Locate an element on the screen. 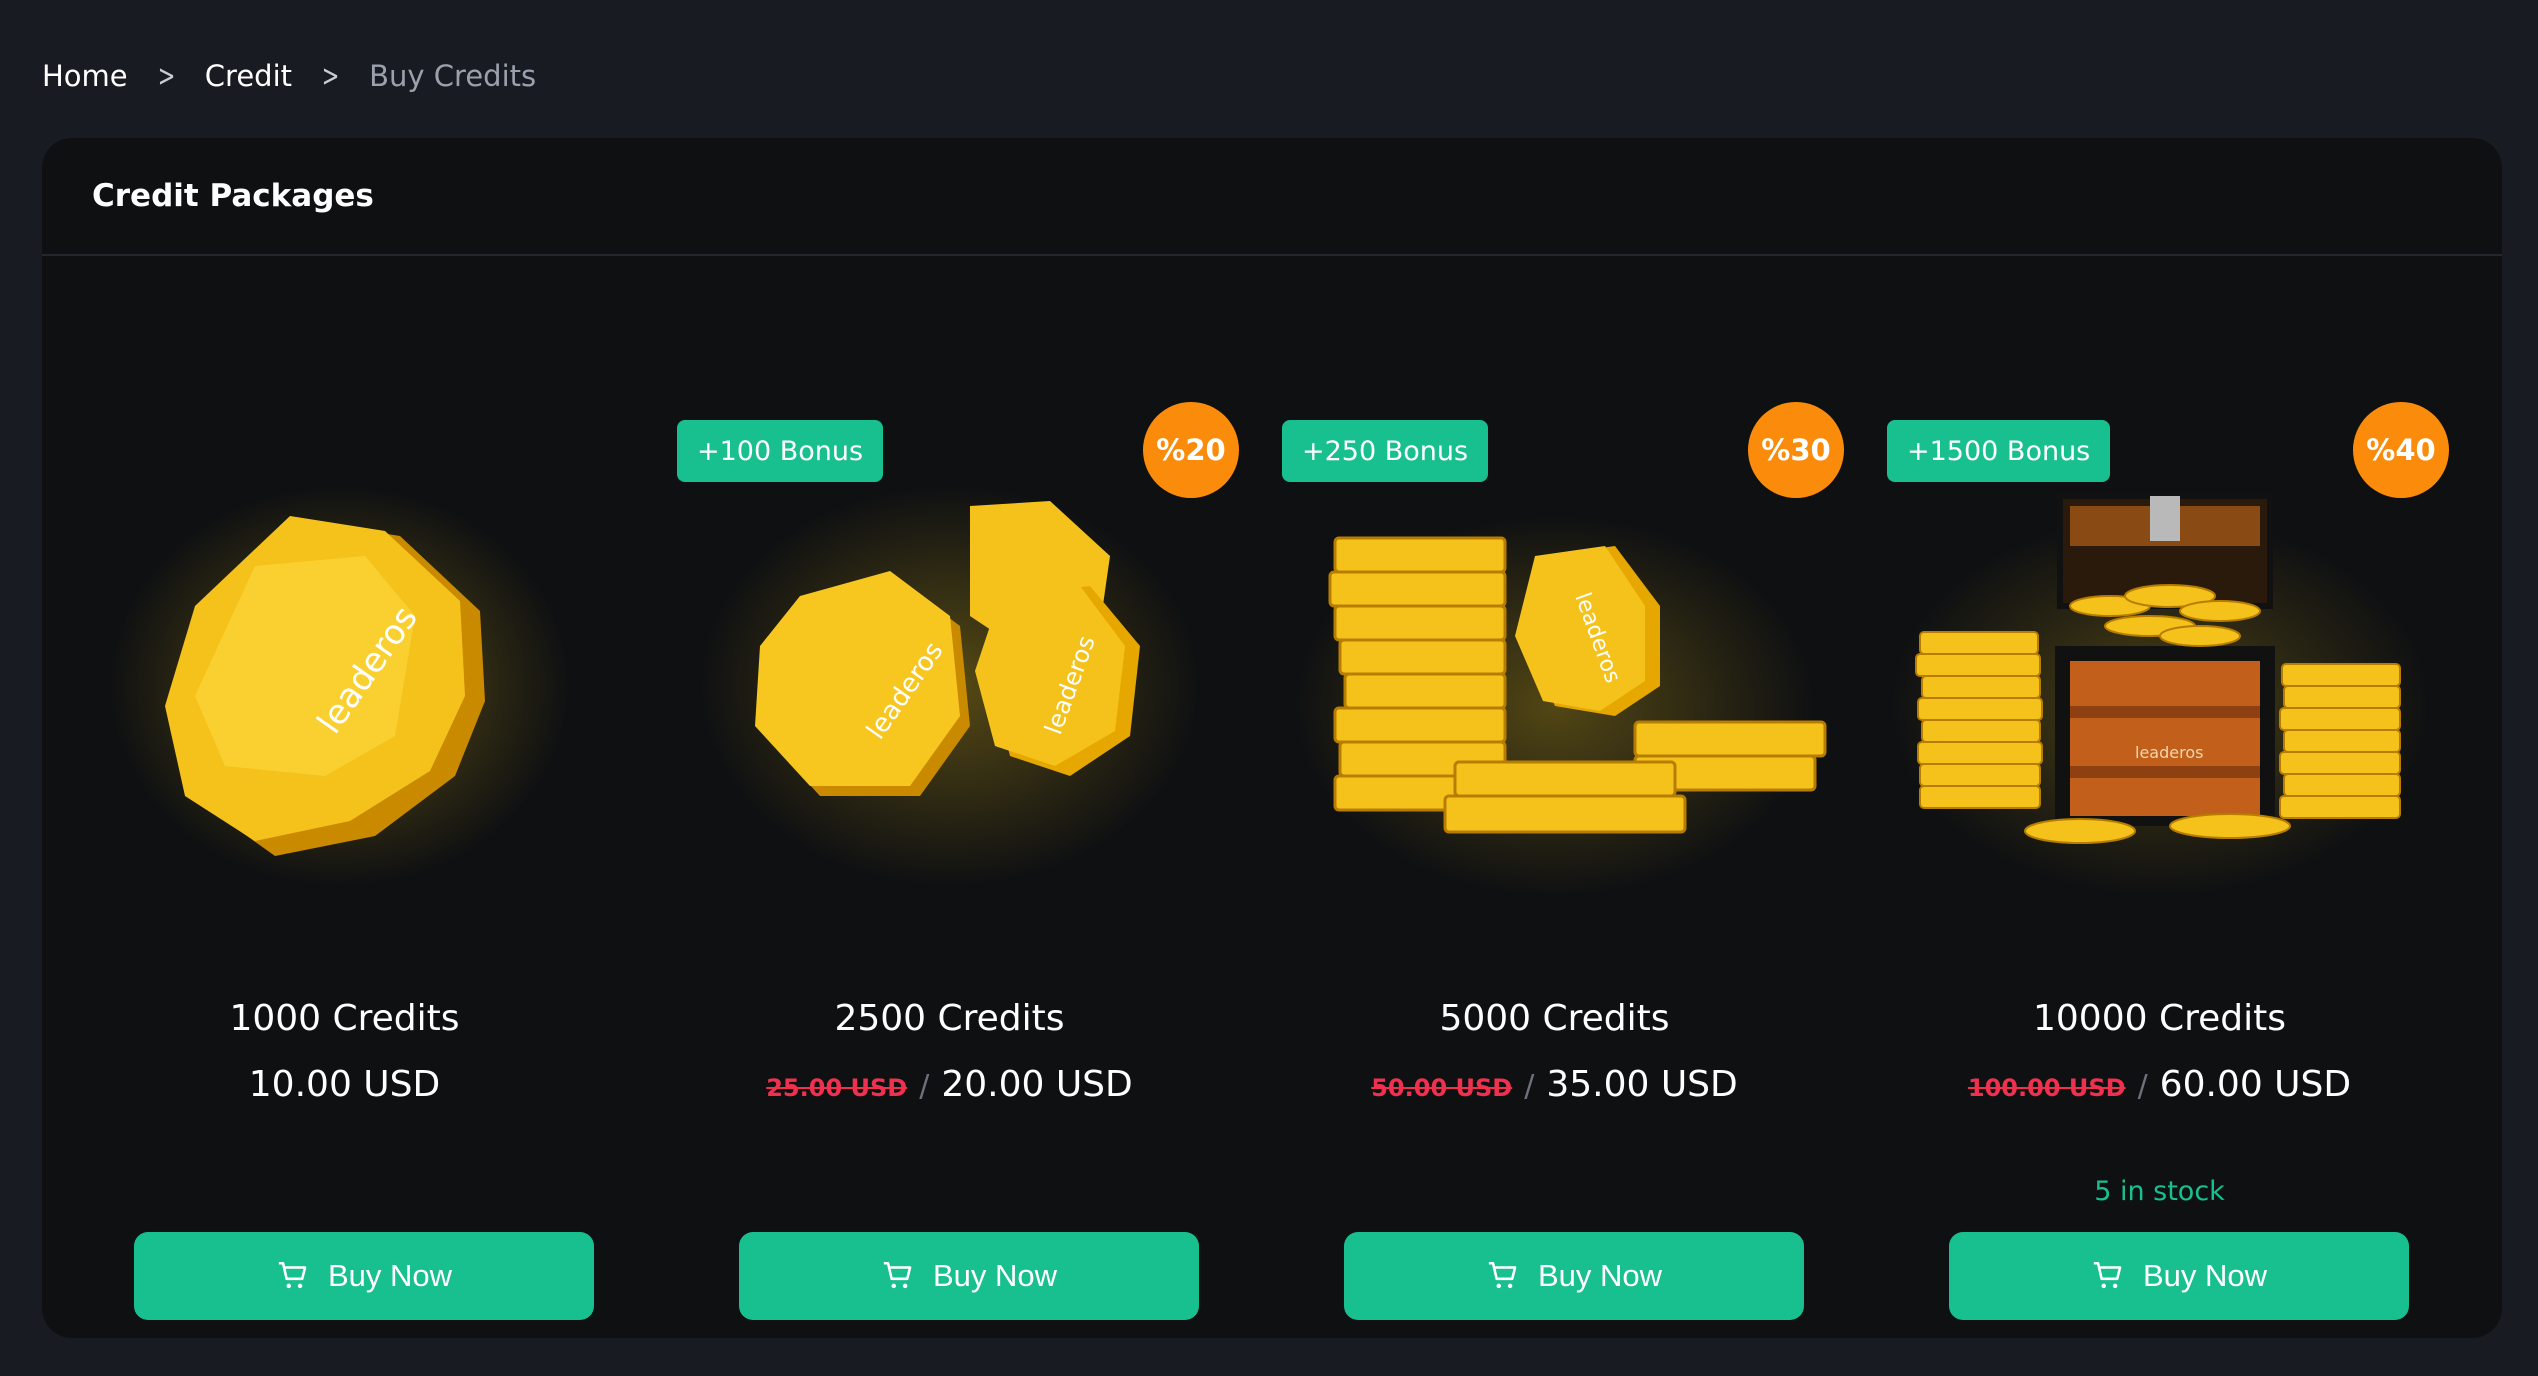 This screenshot has height=1376, width=2538. bonus-badge: +100 Bonus is located at coordinates (780, 451).